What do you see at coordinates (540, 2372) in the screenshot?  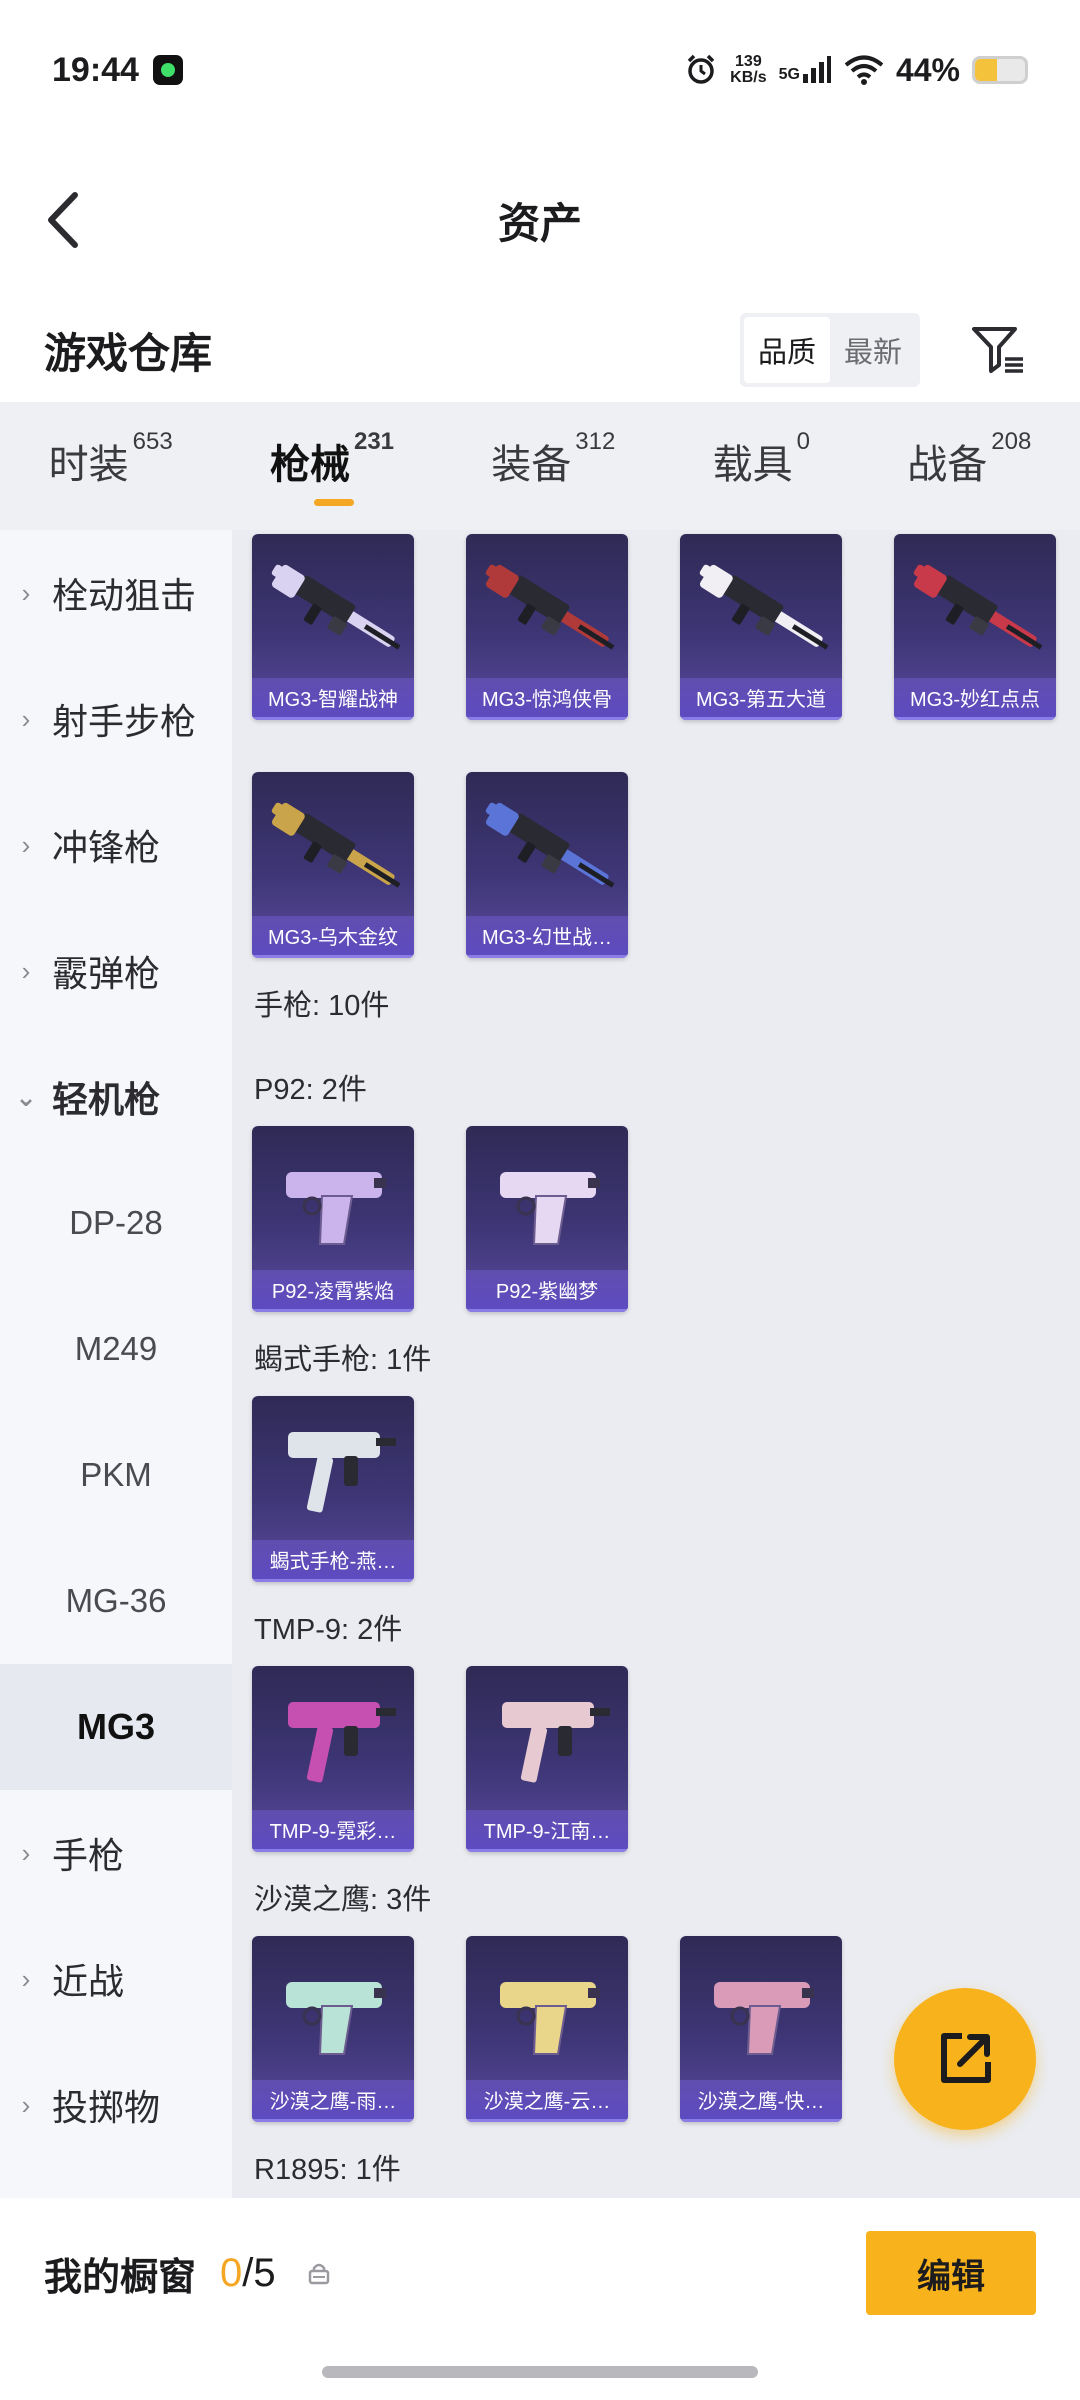 I see `home-indicator` at bounding box center [540, 2372].